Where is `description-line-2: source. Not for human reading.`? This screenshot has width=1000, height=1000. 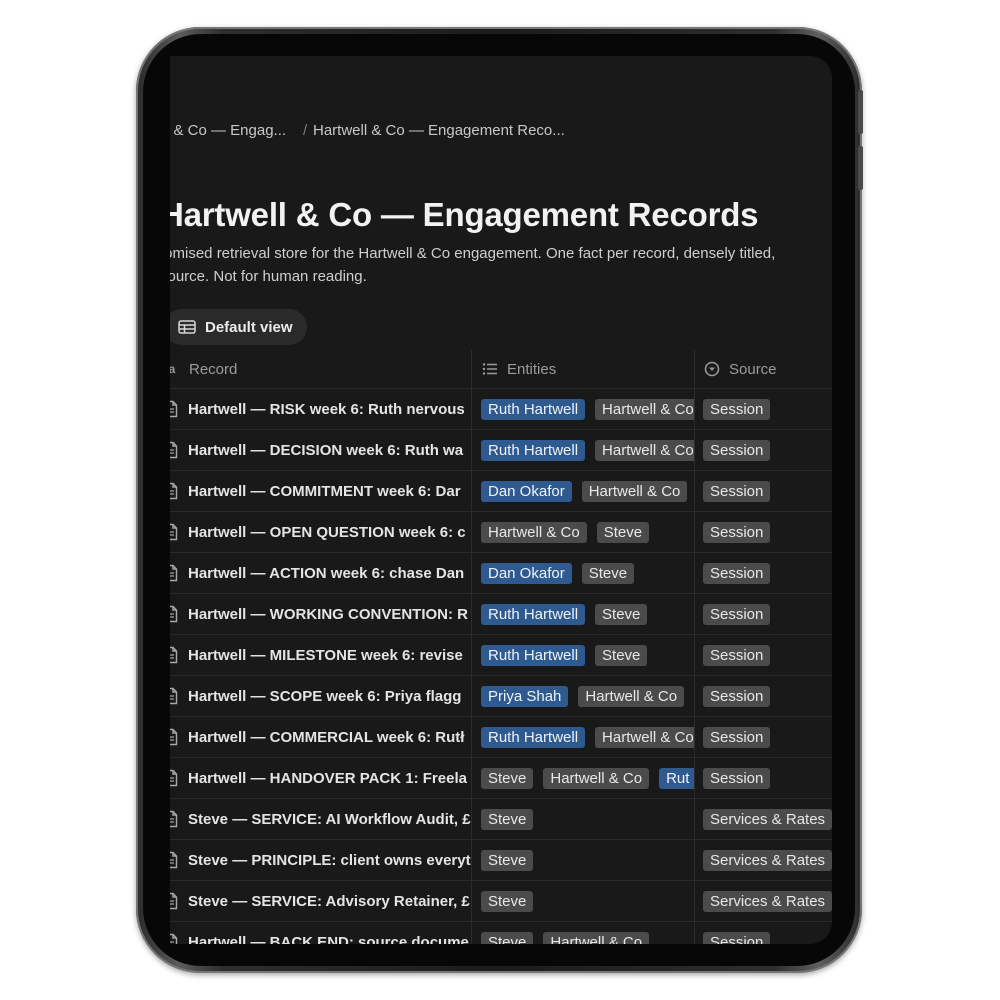
description-line-2: source. Not for human reading. is located at coordinates (268, 276).